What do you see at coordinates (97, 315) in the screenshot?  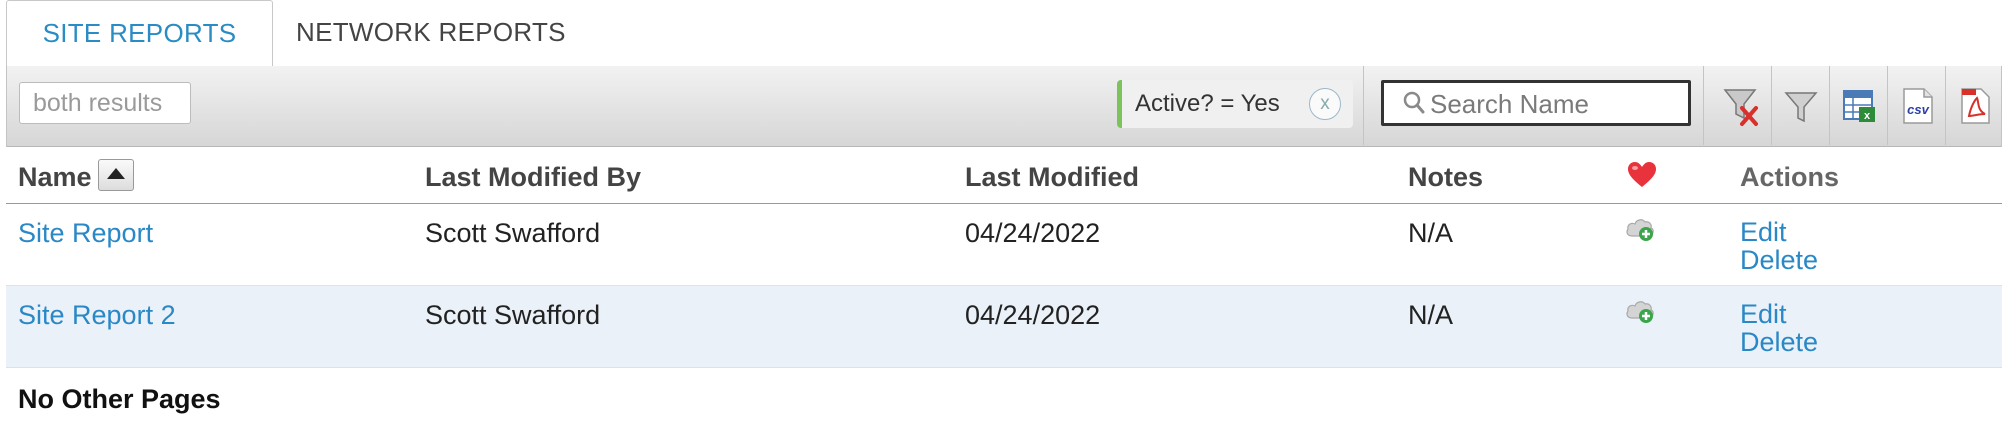 I see `report-name-link: Site Report 2` at bounding box center [97, 315].